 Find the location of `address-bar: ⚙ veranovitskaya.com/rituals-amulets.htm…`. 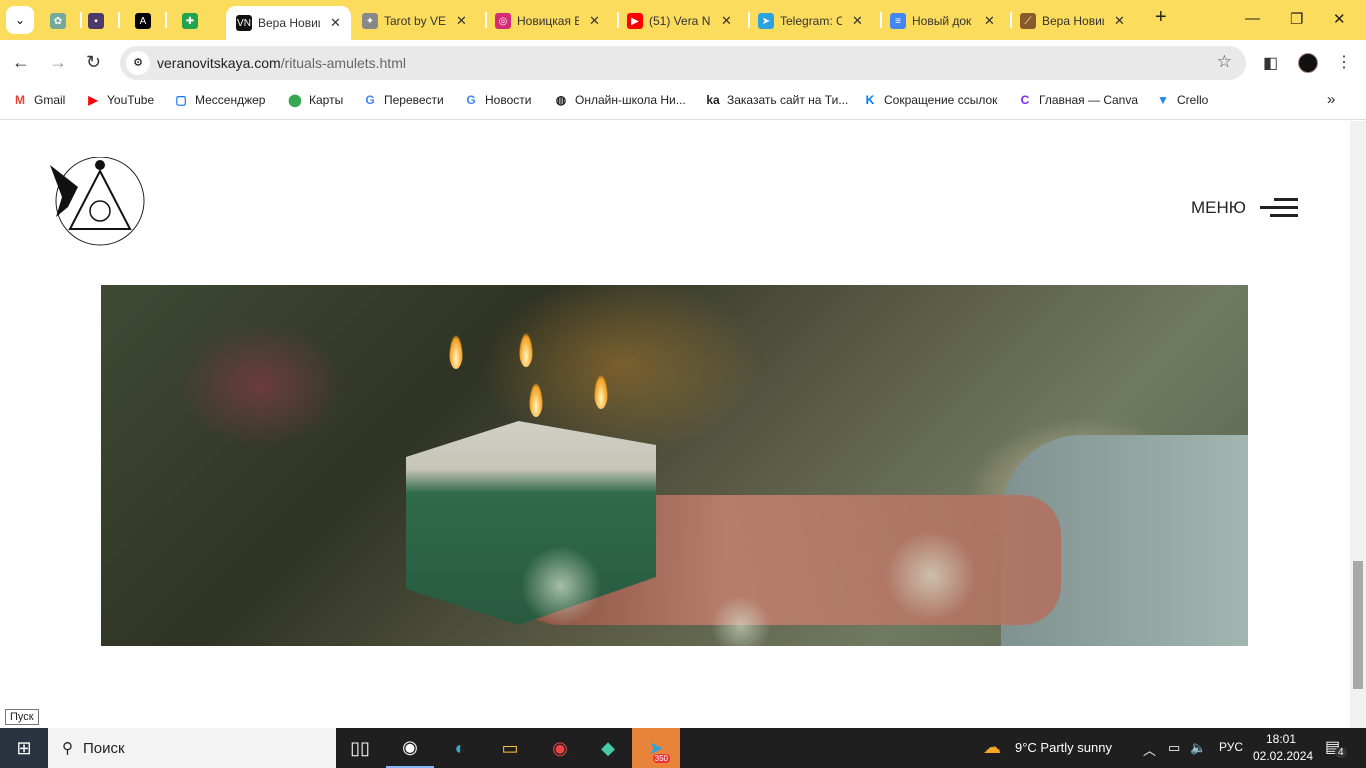

address-bar: ⚙ veranovitskaya.com/rituals-amulets.htm… is located at coordinates (683, 63).